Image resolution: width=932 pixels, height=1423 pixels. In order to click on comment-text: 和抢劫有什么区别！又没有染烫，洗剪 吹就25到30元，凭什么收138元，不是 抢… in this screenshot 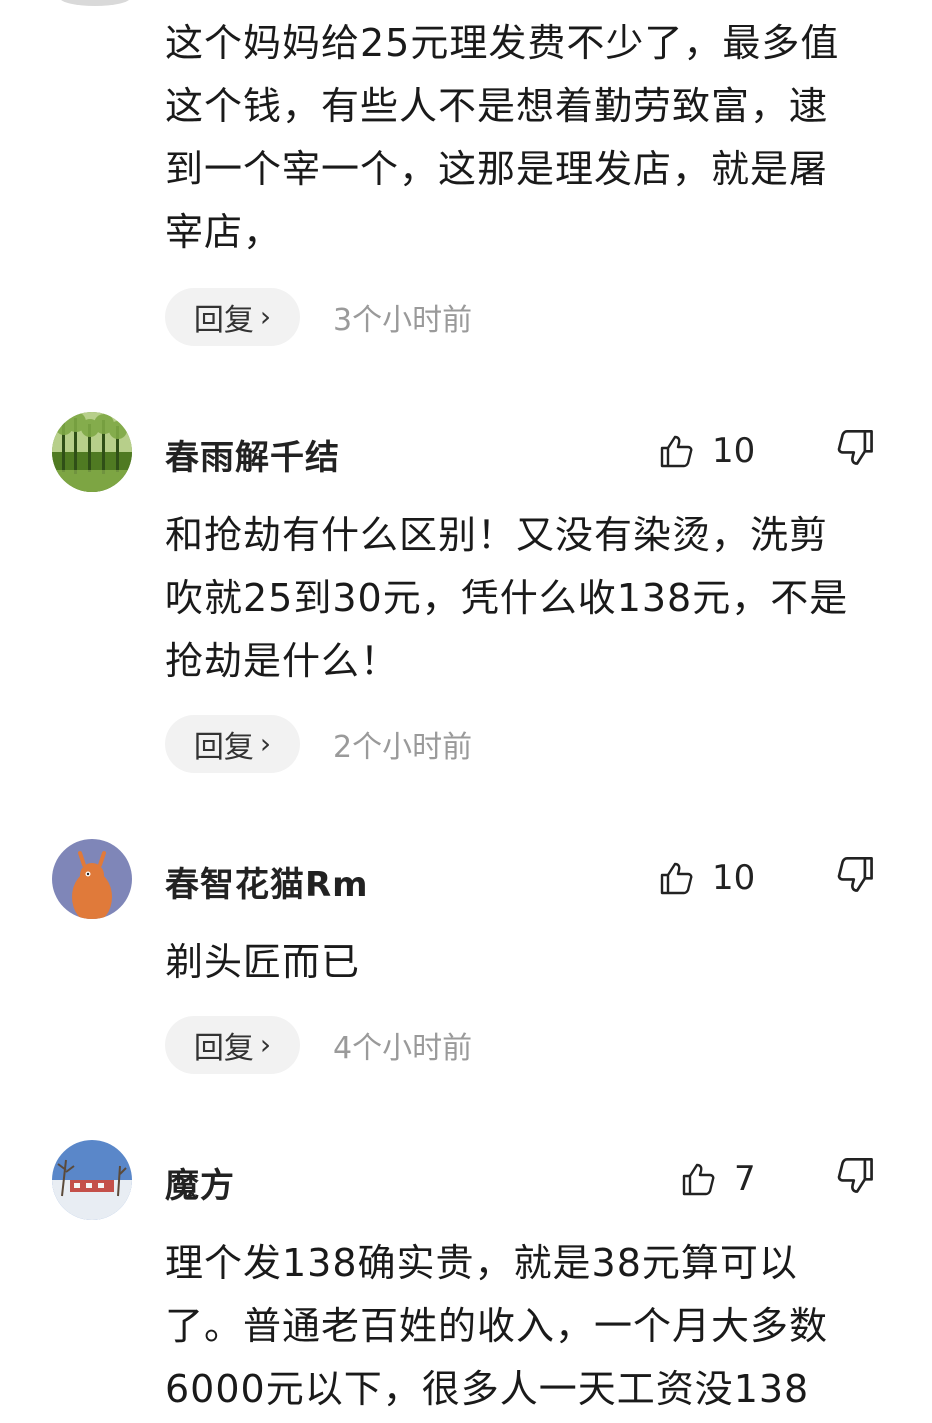, I will do `click(507, 598)`.